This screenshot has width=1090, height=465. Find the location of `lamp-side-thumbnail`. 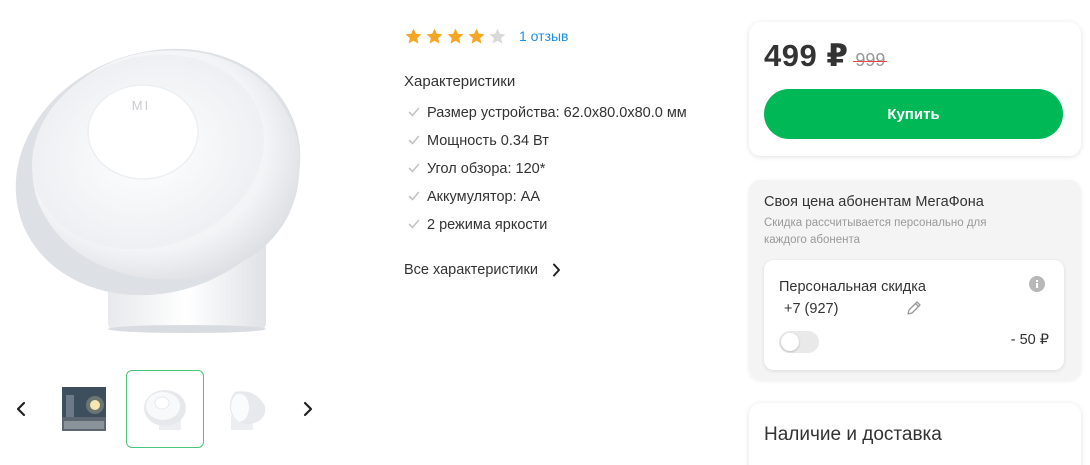

lamp-side-thumbnail is located at coordinates (247, 410).